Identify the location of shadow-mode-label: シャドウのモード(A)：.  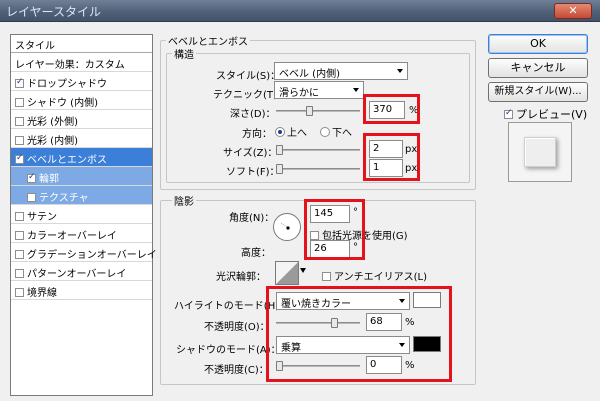
(228, 350).